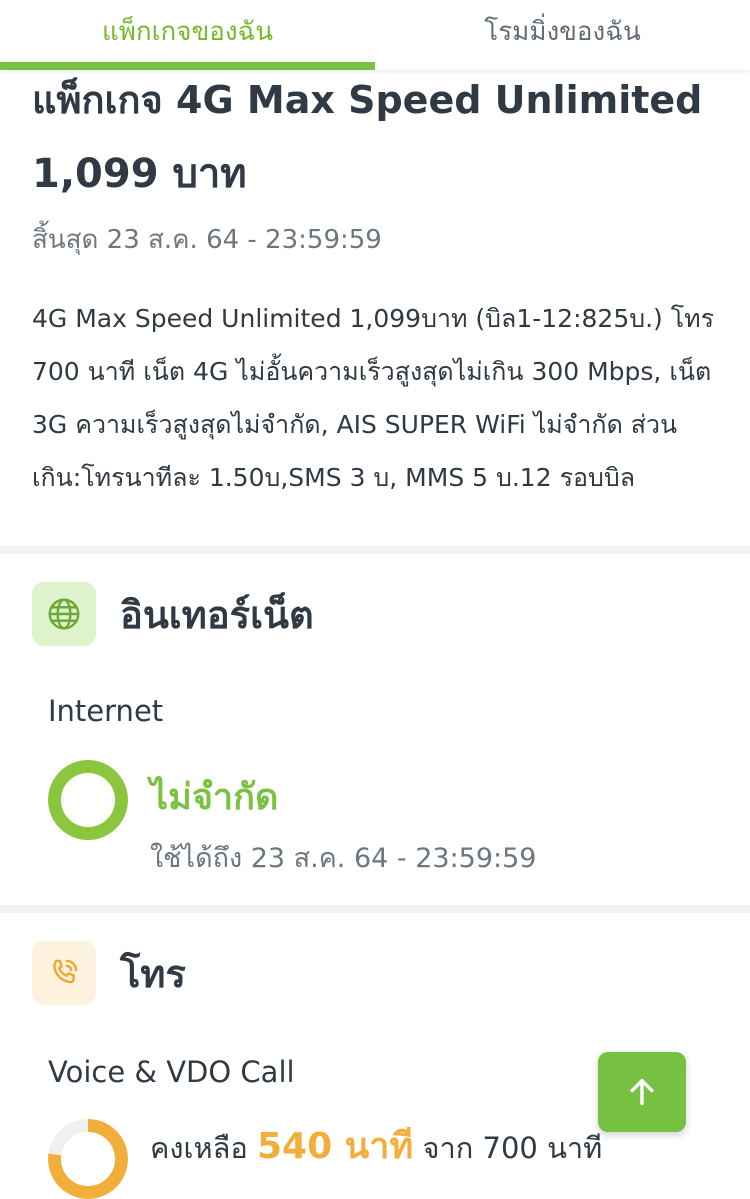 This screenshot has width=750, height=1199. What do you see at coordinates (512, 1148) in the screenshot?
I see `call-remaining-suffix: จาก 700 นาที` at bounding box center [512, 1148].